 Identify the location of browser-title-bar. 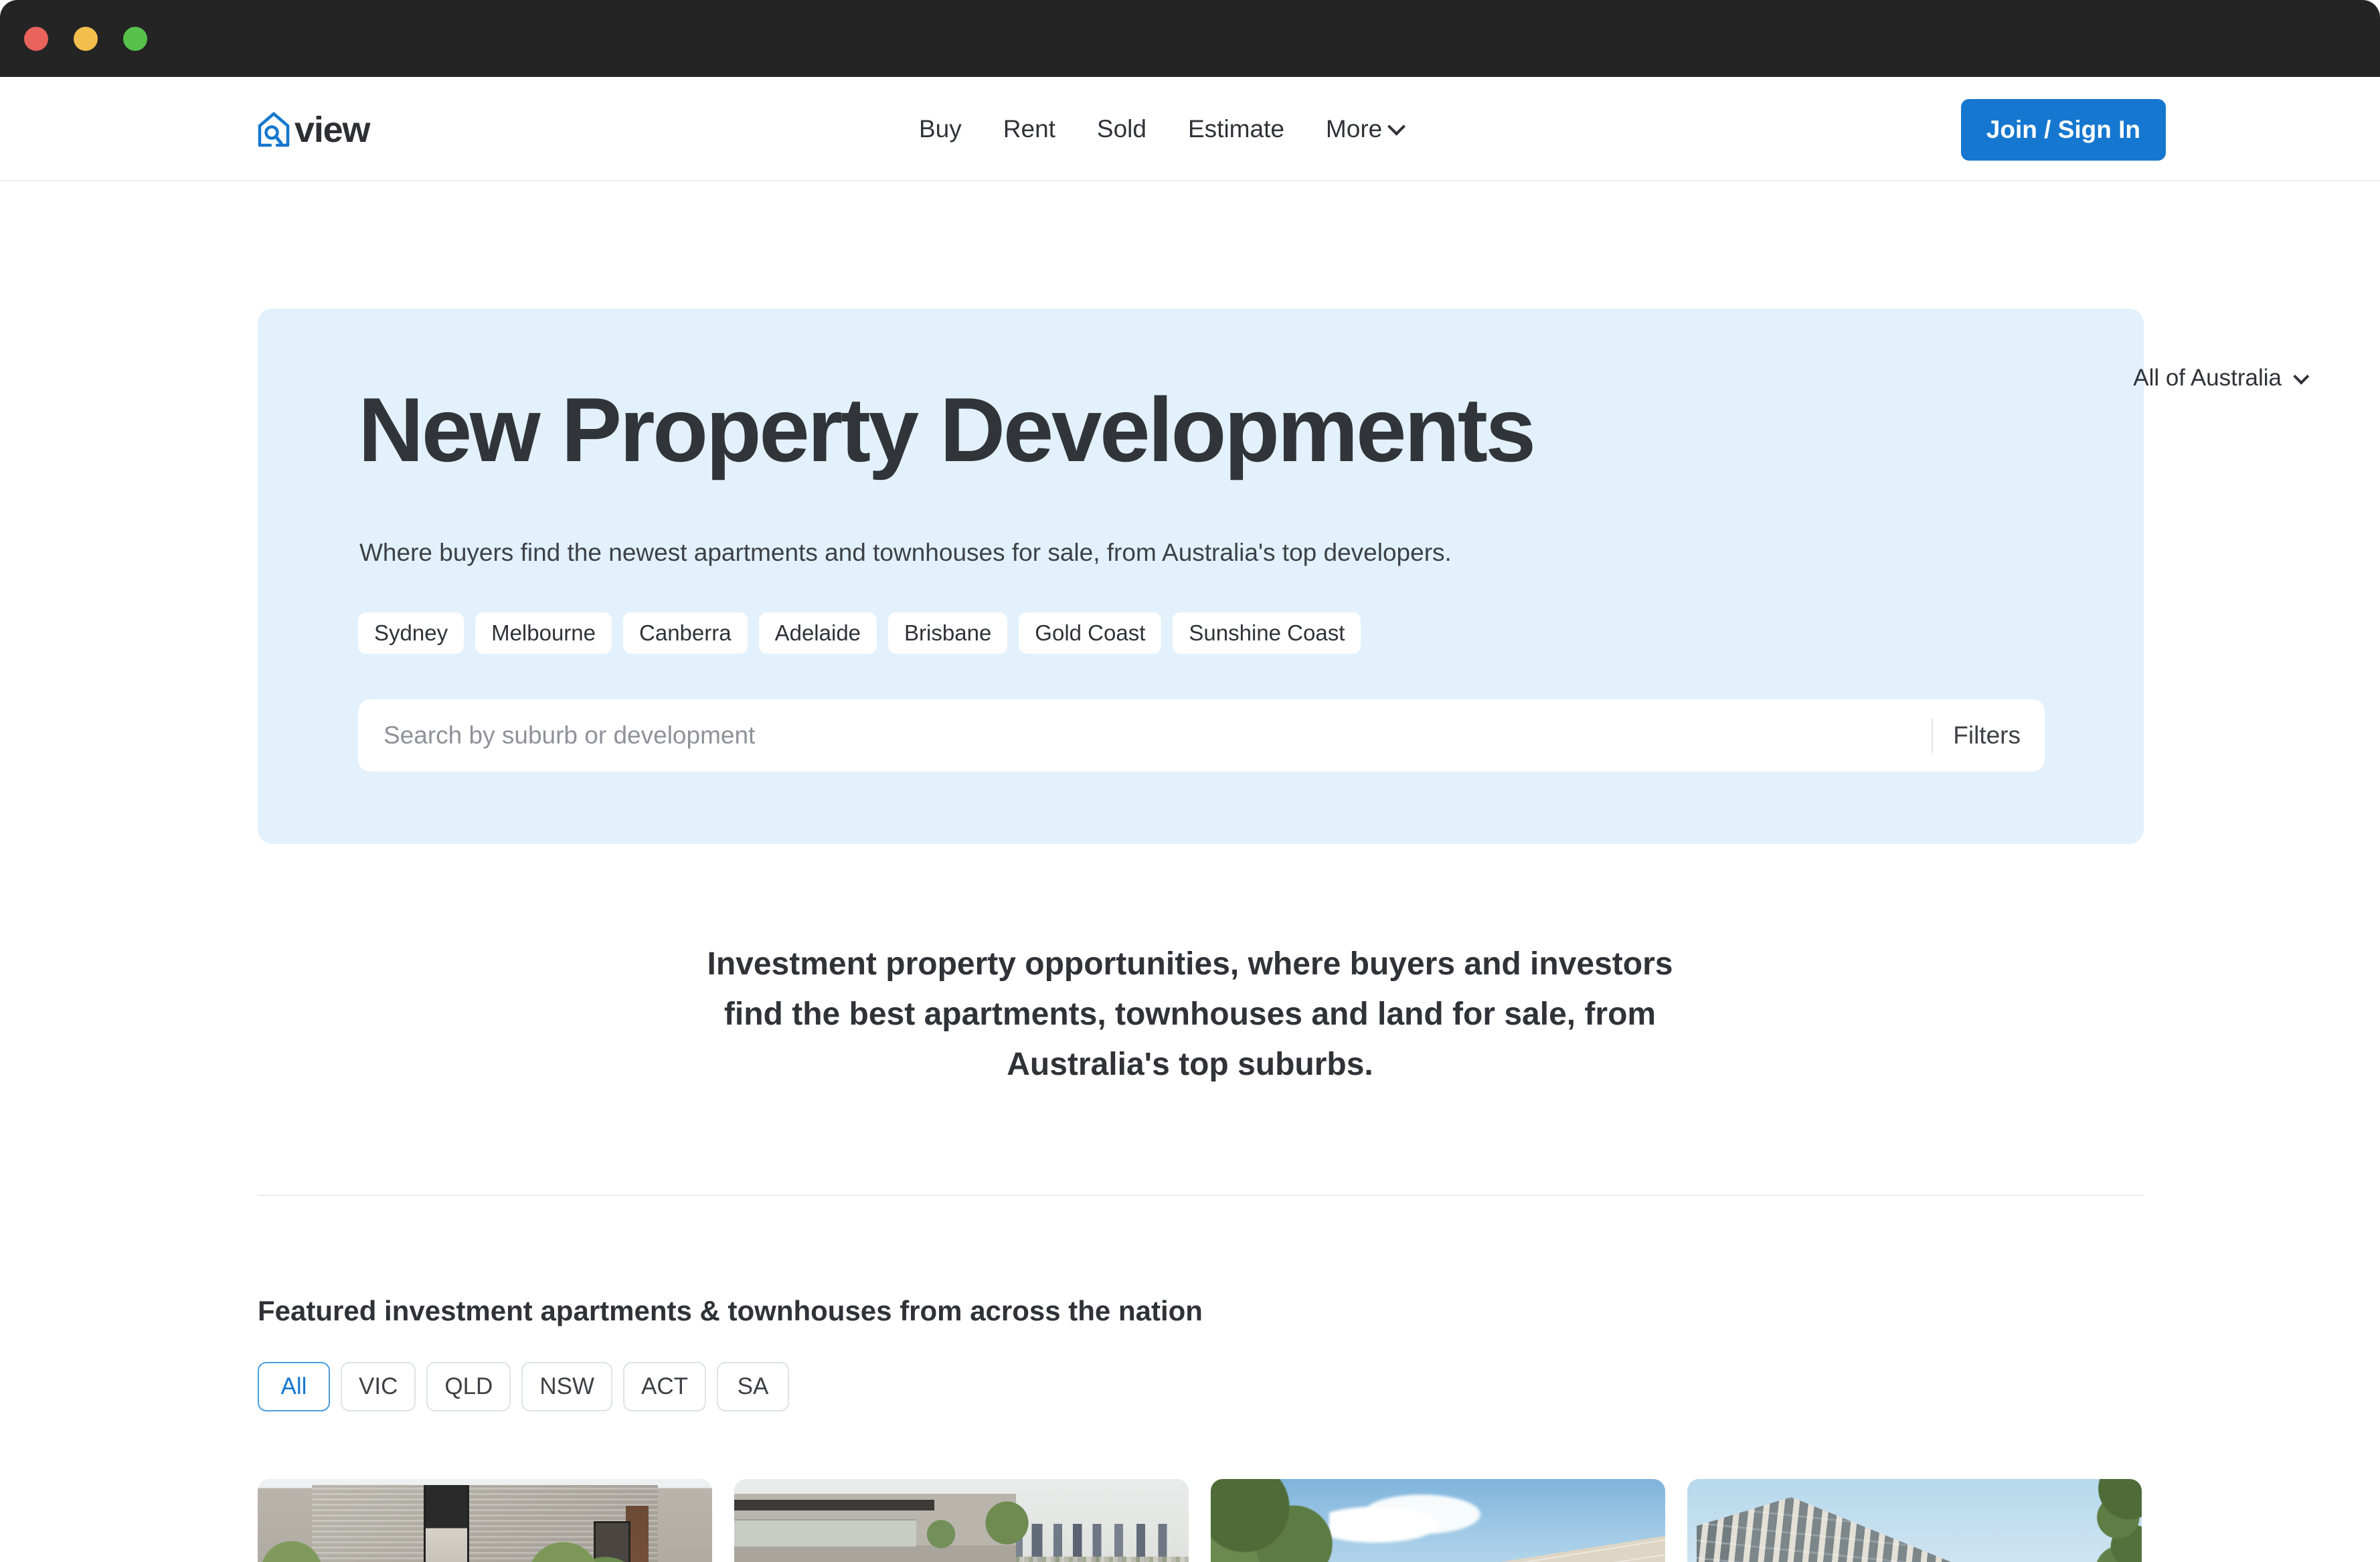
(1190, 38).